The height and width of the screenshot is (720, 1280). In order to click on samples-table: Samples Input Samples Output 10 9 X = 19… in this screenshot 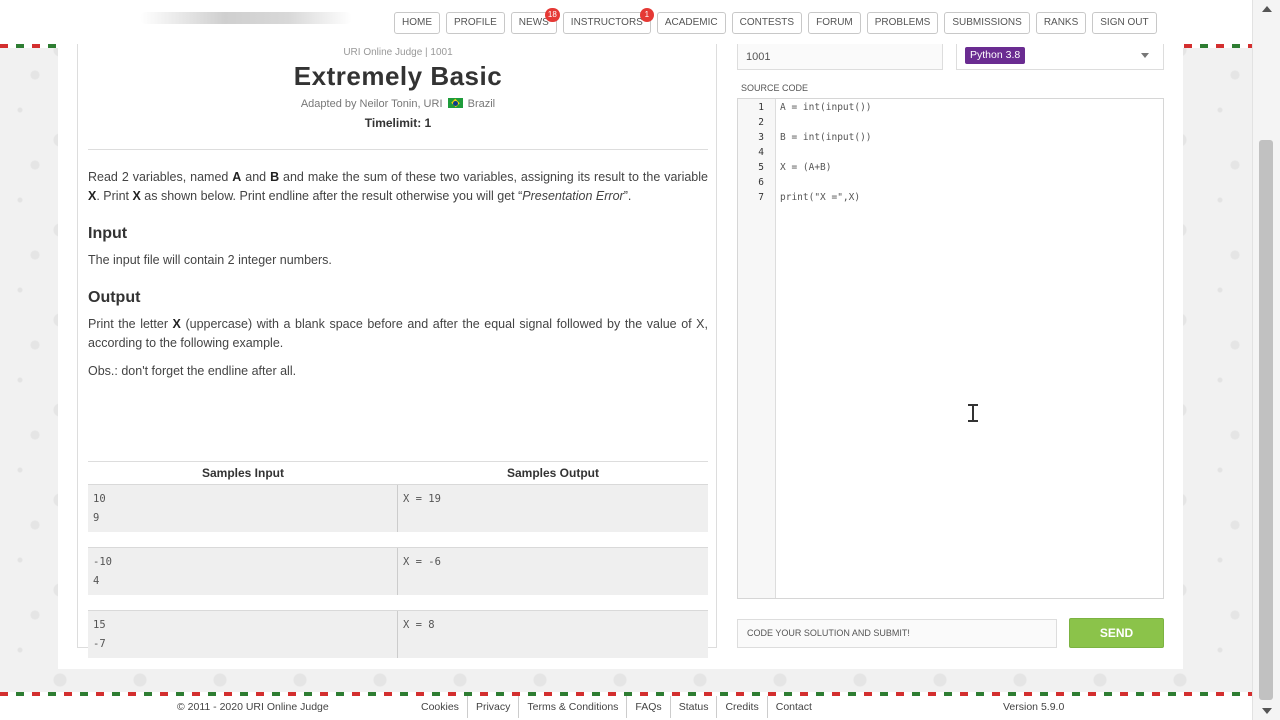, I will do `click(398, 567)`.